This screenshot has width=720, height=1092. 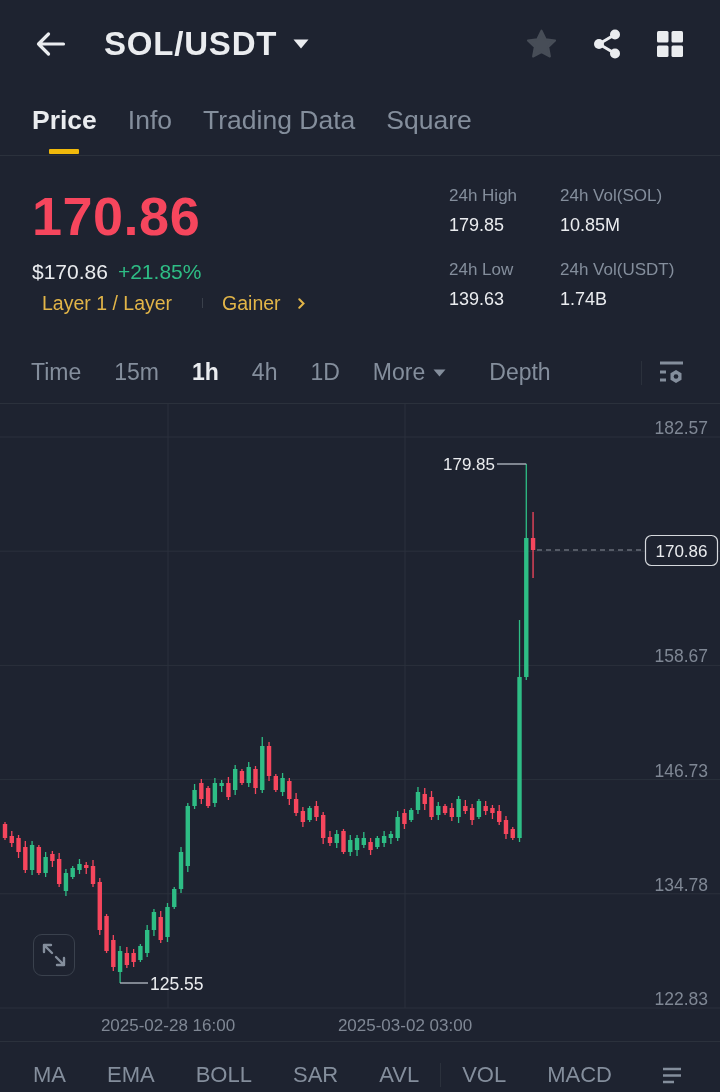 What do you see at coordinates (482, 270) in the screenshot?
I see `stat-label: 24h Low` at bounding box center [482, 270].